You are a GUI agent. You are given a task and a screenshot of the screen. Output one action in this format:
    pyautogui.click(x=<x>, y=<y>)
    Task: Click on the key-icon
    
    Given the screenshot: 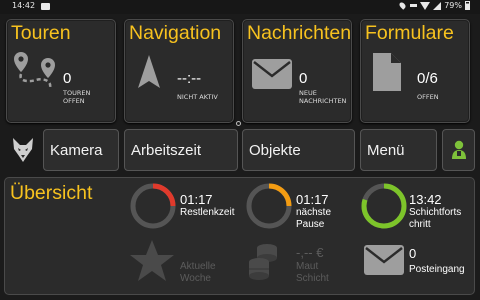 What is the action you would take?
    pyautogui.click(x=414, y=5)
    